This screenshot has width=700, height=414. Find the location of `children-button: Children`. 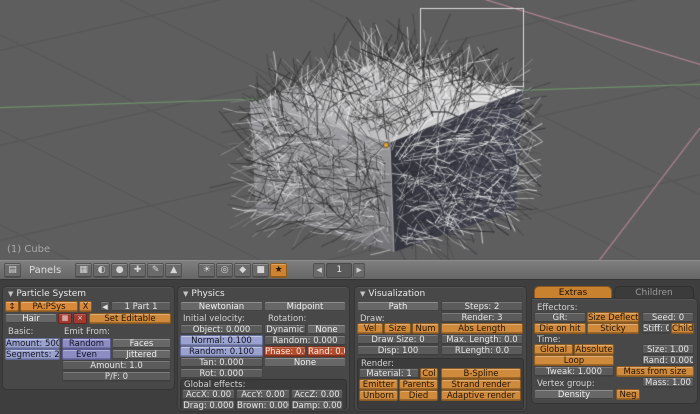

children-button: Children is located at coordinates (682, 328).